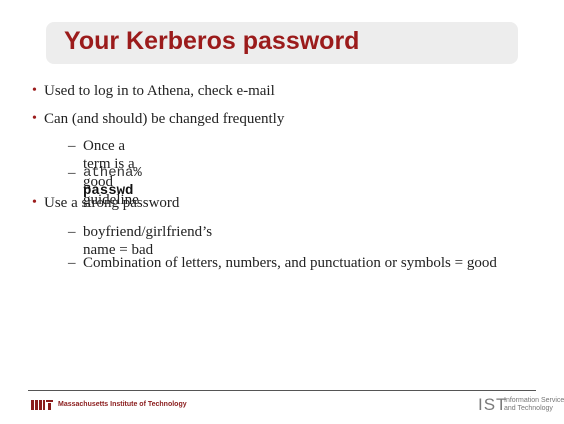 This screenshot has height=424, width=564. Describe the element at coordinates (112, 173) in the screenshot. I see `shell-prompt: athena%` at that location.